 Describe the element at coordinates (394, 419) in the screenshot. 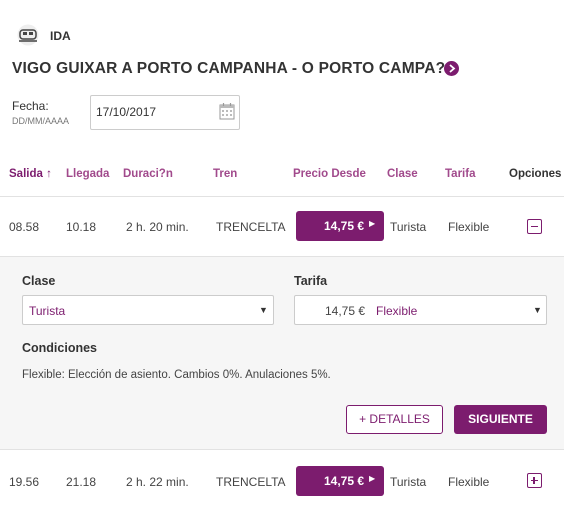

I see `details-button: + DETALLES` at that location.